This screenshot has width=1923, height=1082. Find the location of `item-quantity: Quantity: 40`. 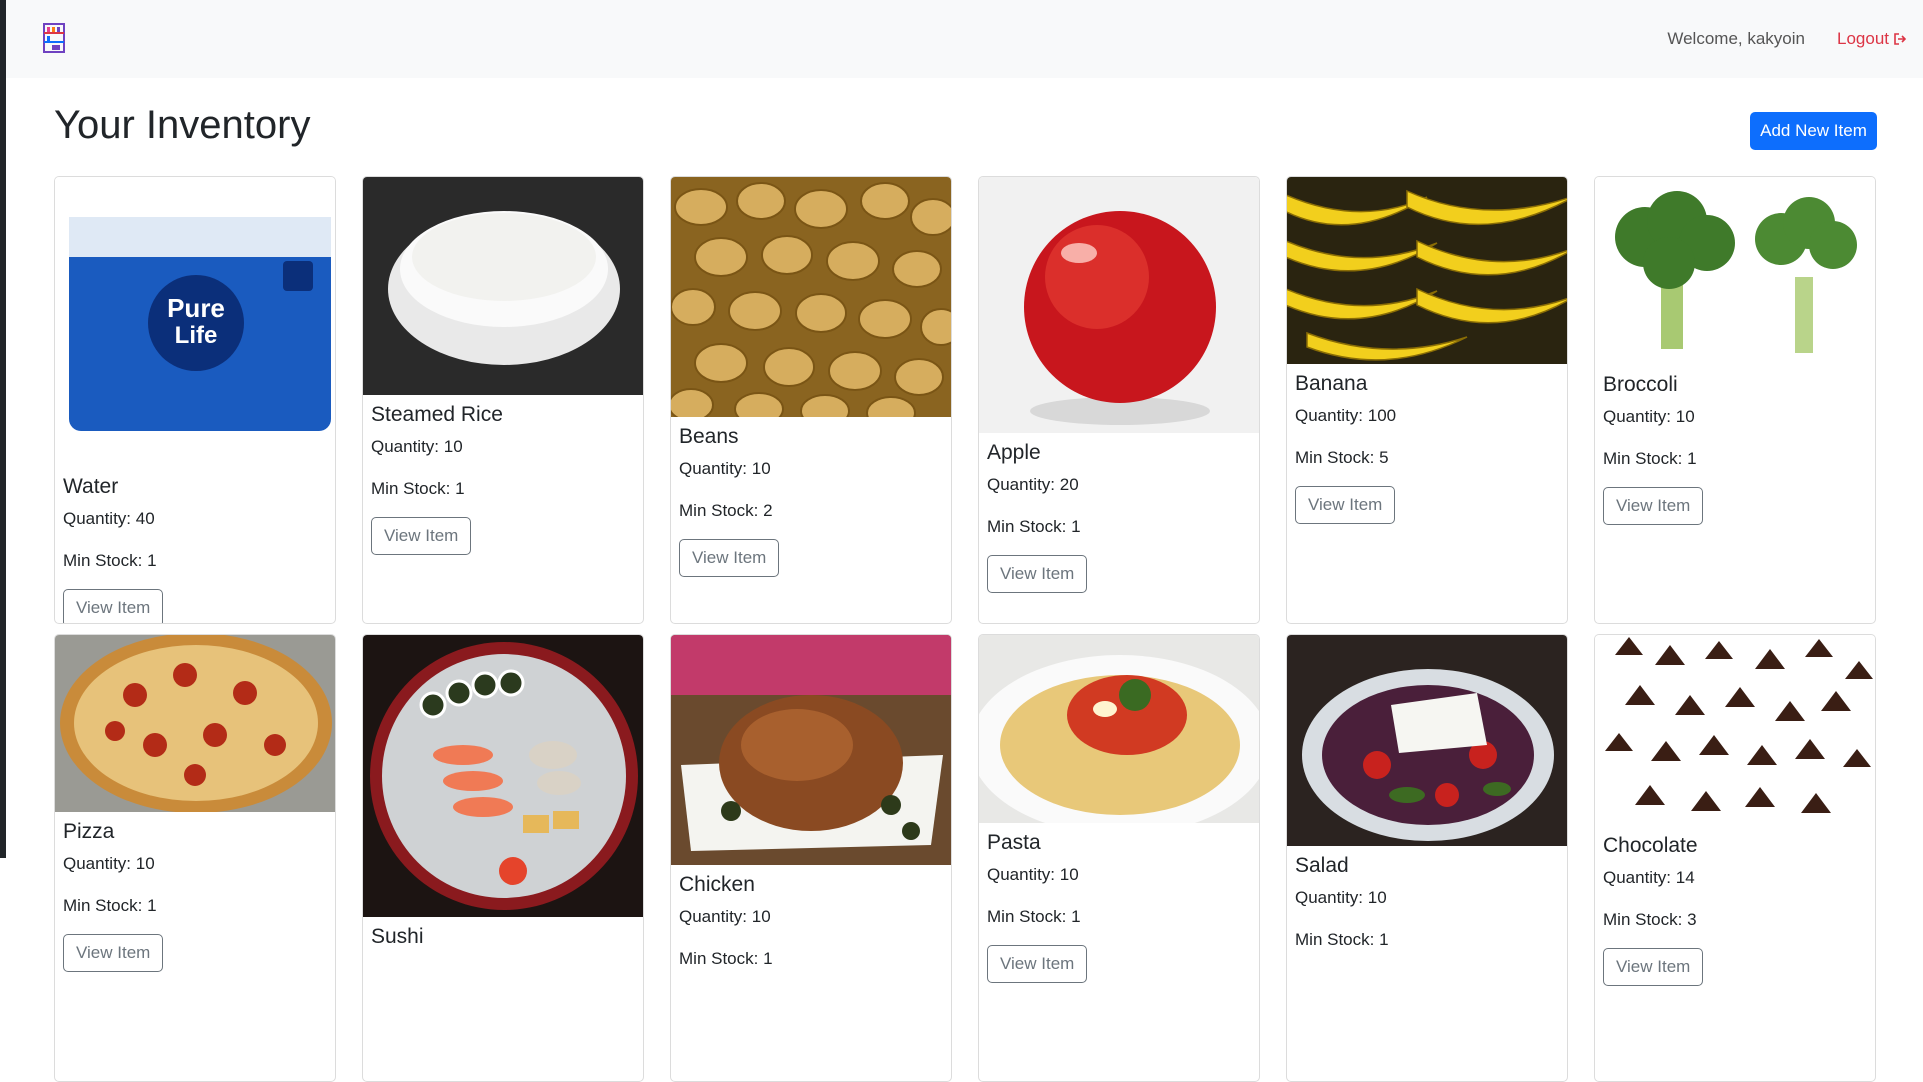

item-quantity: Quantity: 40 is located at coordinates (109, 518).